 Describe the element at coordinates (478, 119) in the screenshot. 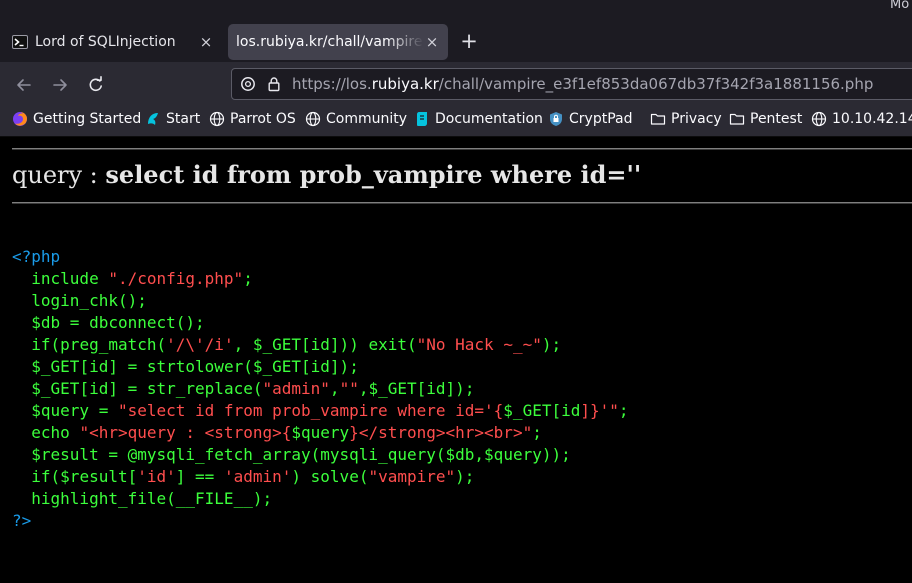

I see `bookmark-documentation: Documentation` at that location.